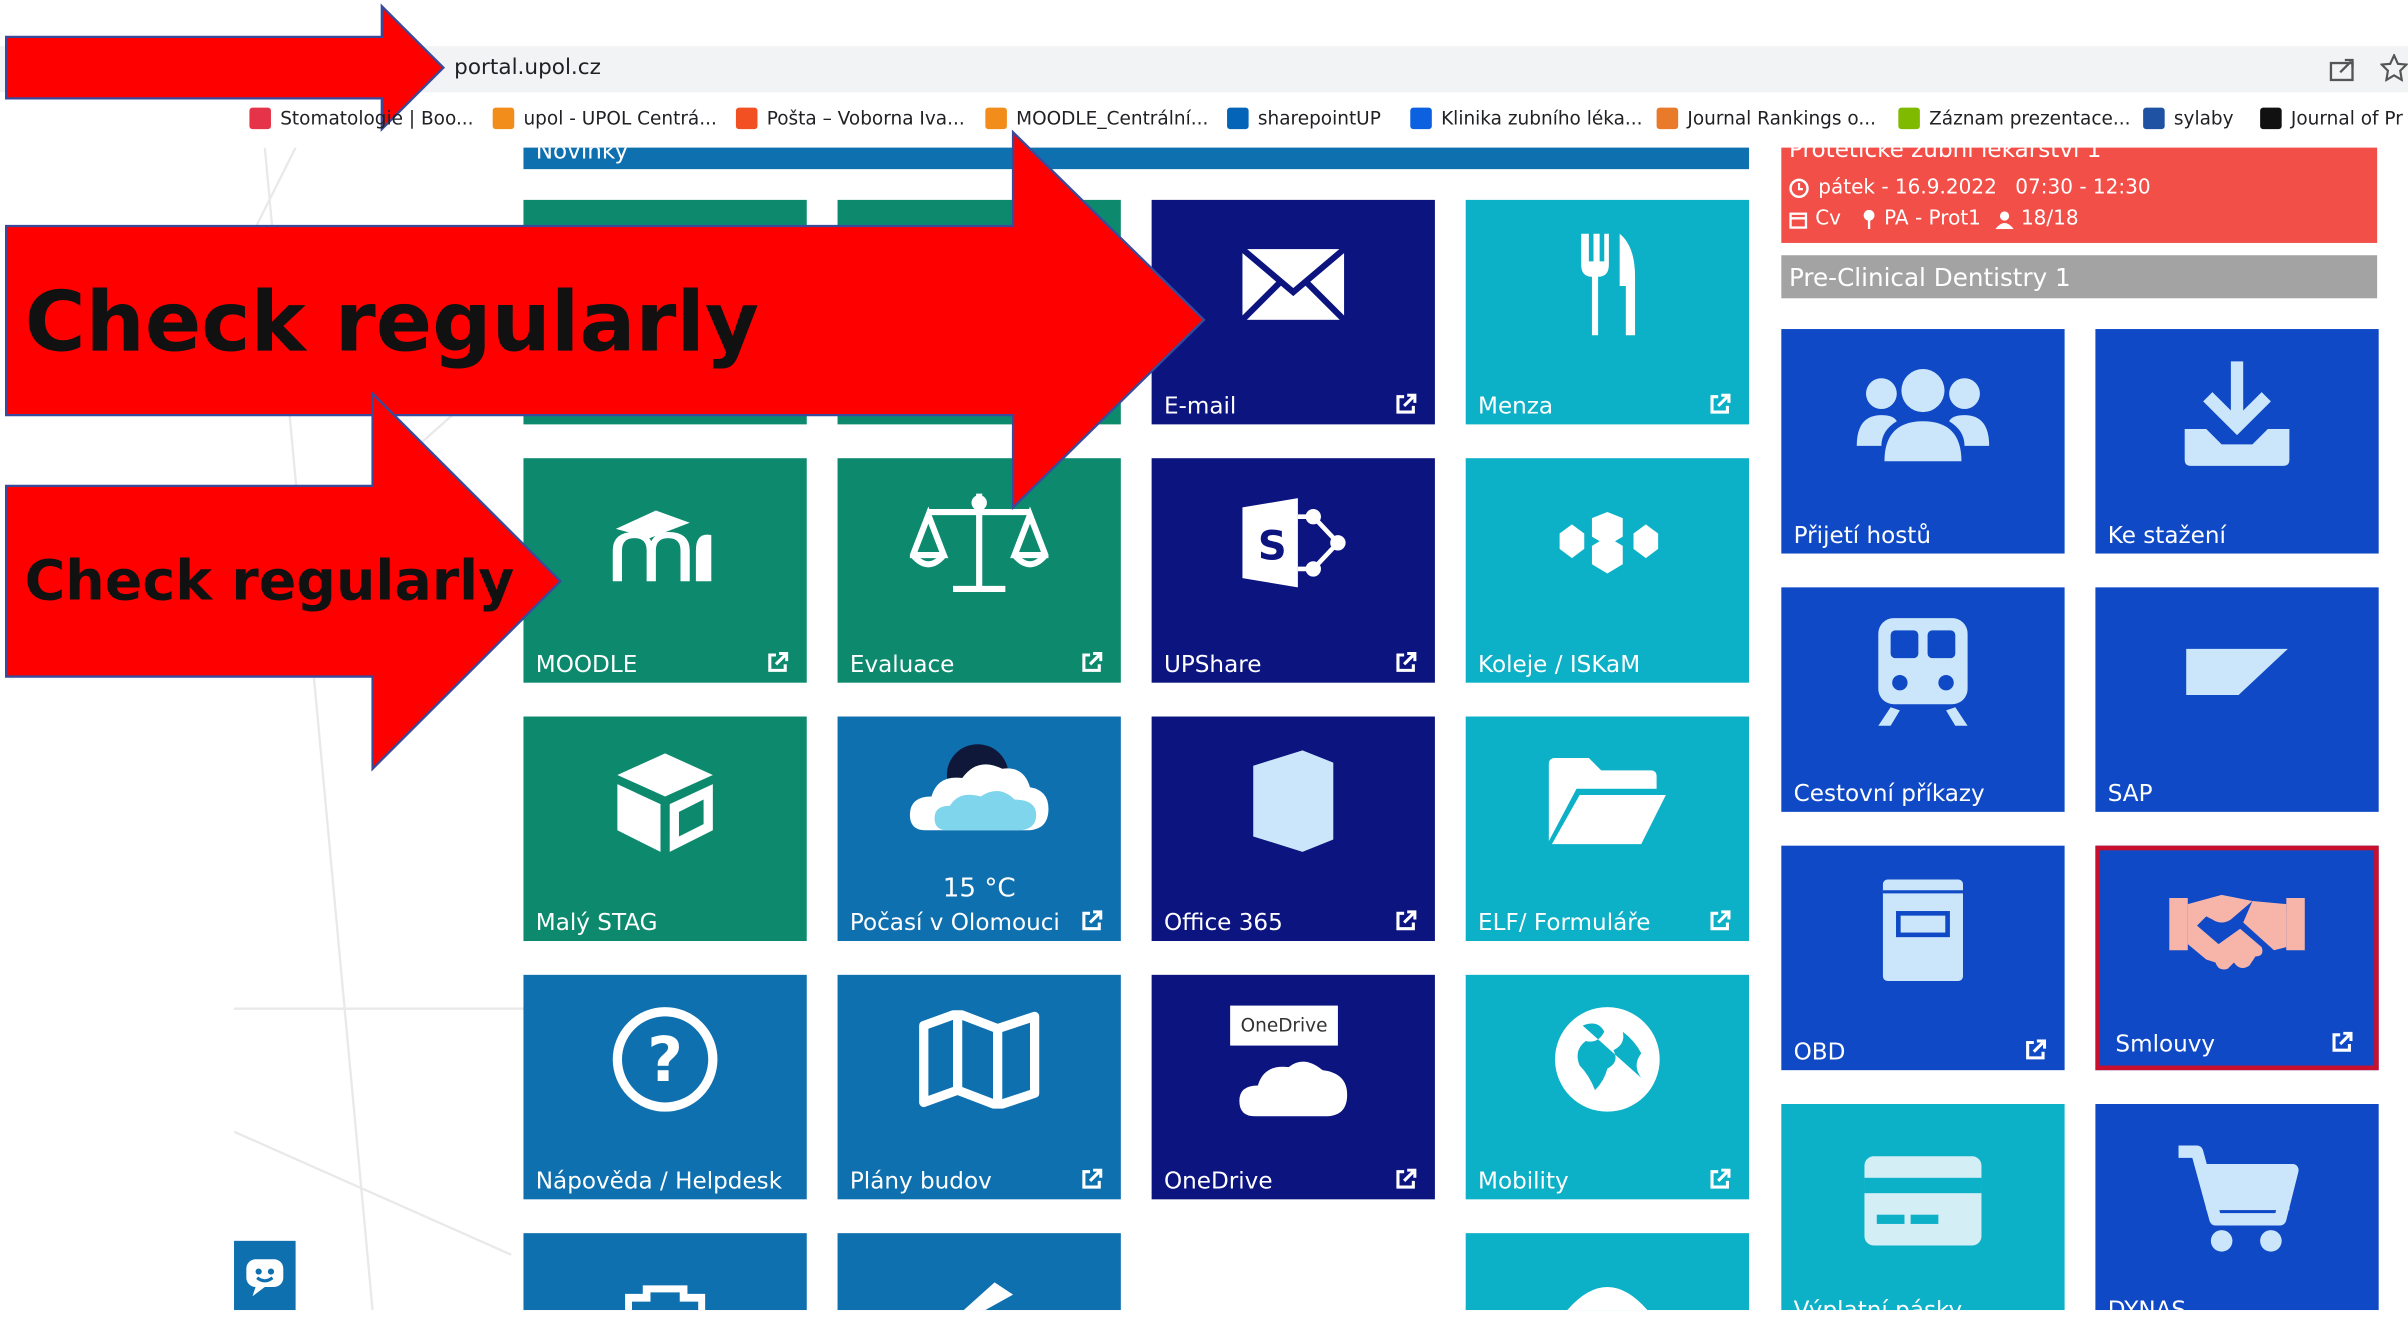 Image resolution: width=2408 pixels, height=1325 pixels. I want to click on bookmark-label: sylaby, so click(2203, 118).